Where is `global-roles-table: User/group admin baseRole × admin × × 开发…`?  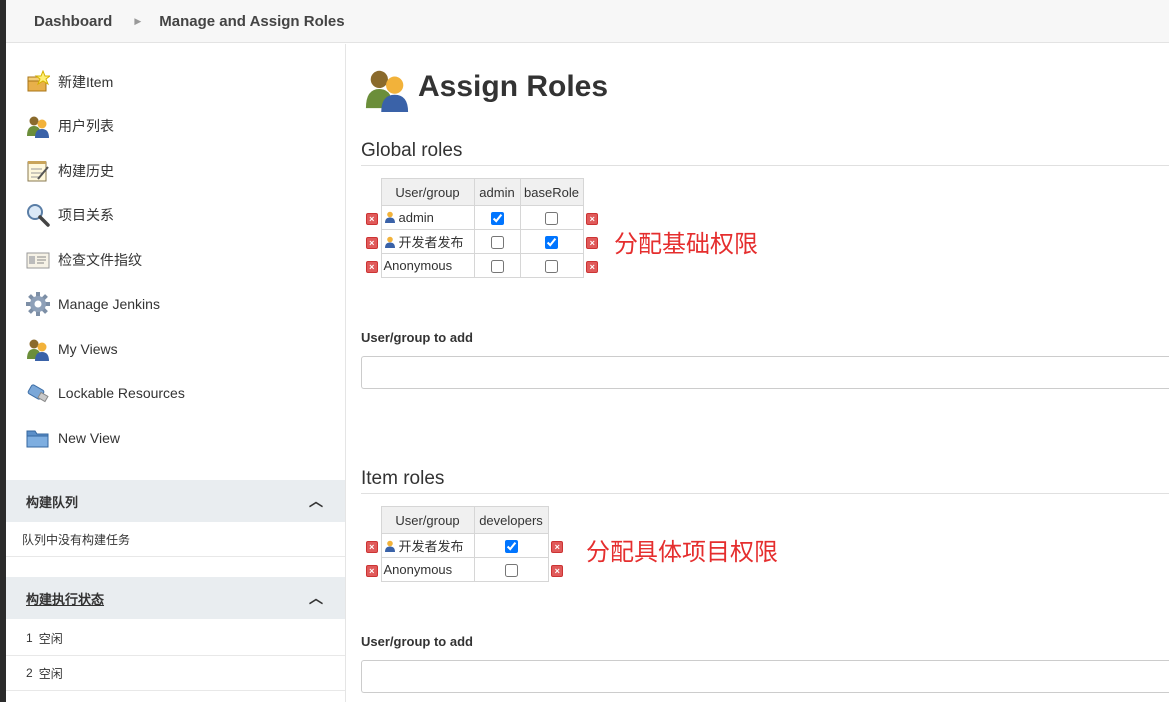 global-roles-table: User/group admin baseRole × admin × × 开发… is located at coordinates (482, 228).